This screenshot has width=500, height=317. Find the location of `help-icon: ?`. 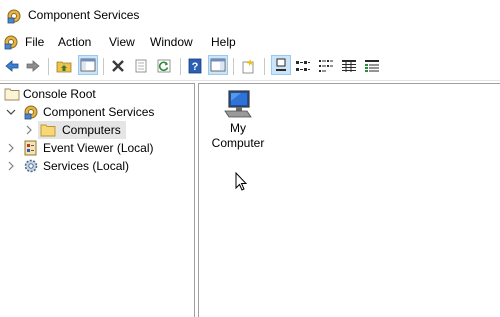

help-icon: ? is located at coordinates (195, 66).